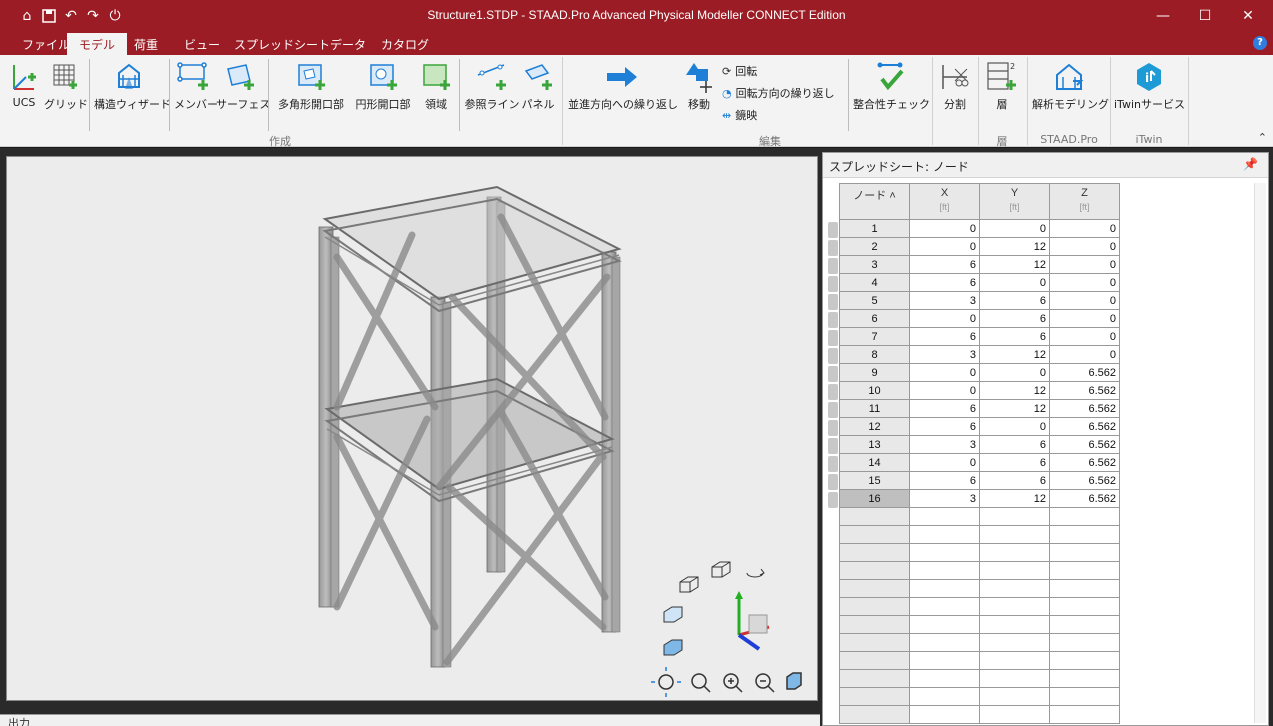  I want to click on table-row: 14 0 6 6.562, so click(979, 462).